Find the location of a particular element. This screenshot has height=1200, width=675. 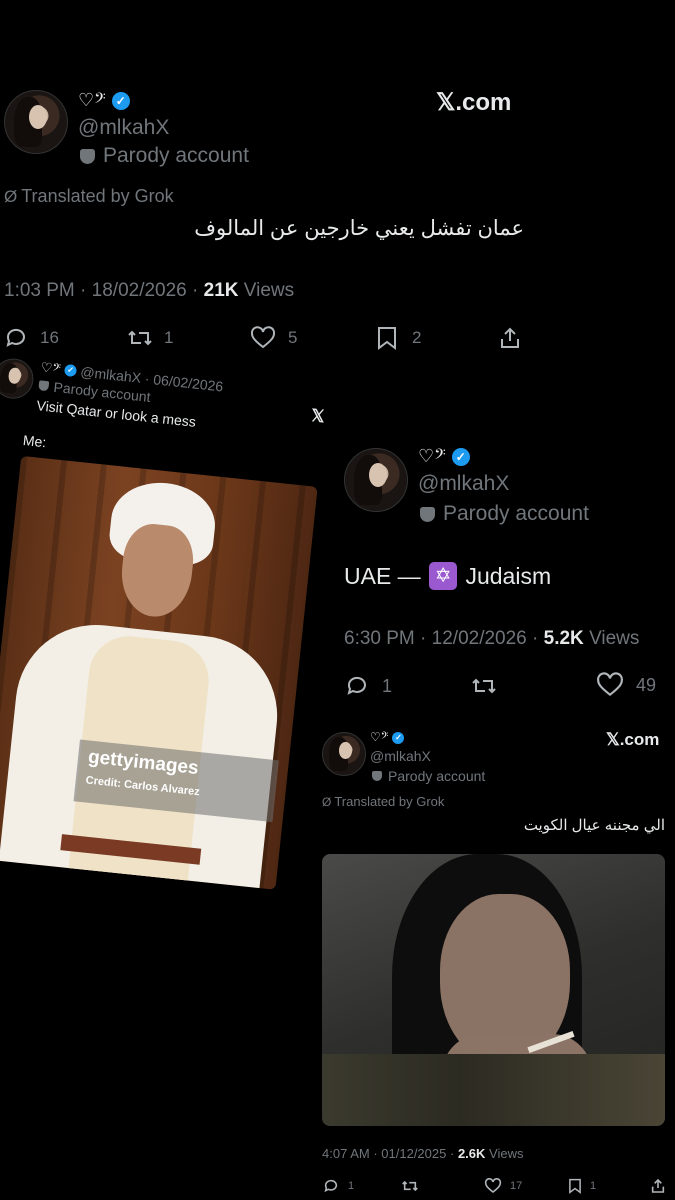

like-count: 17 is located at coordinates (516, 1186).